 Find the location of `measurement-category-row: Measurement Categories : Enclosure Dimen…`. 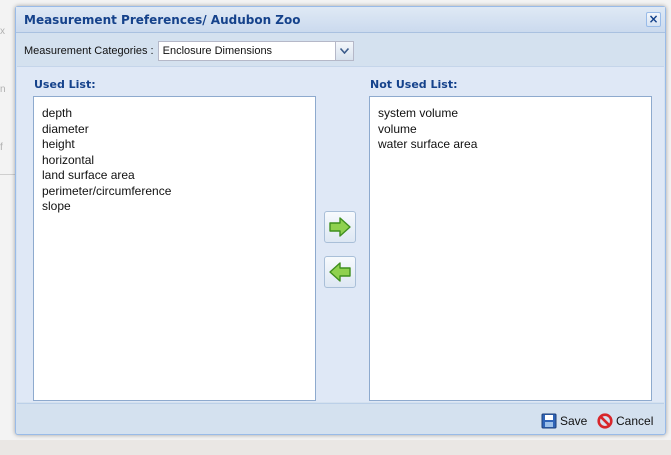

measurement-category-row: Measurement Categories : Enclosure Dimen… is located at coordinates (189, 51).